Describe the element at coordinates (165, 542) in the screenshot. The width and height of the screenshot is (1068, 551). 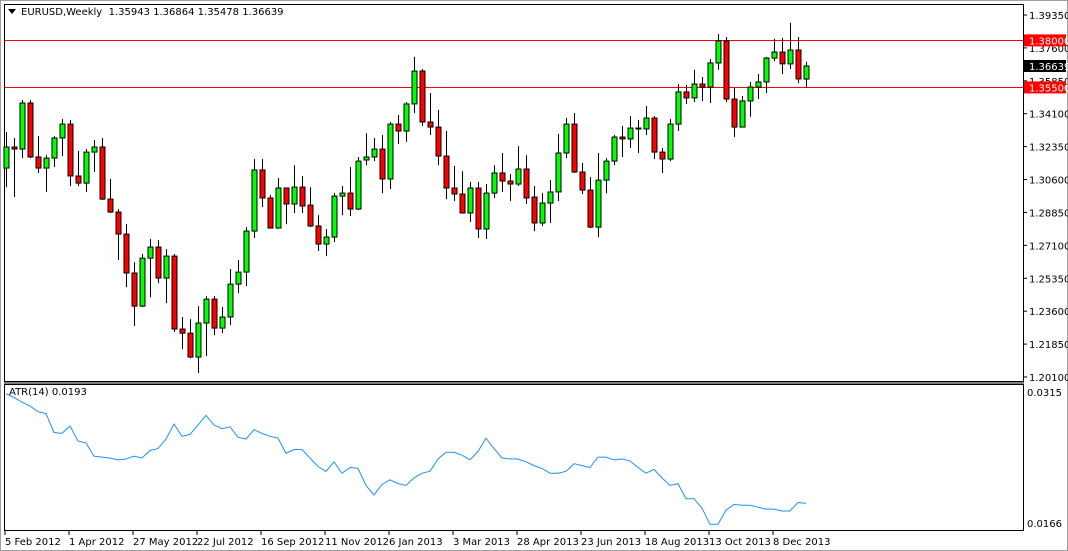
I see `time-tick-label: 27 May 2012` at that location.